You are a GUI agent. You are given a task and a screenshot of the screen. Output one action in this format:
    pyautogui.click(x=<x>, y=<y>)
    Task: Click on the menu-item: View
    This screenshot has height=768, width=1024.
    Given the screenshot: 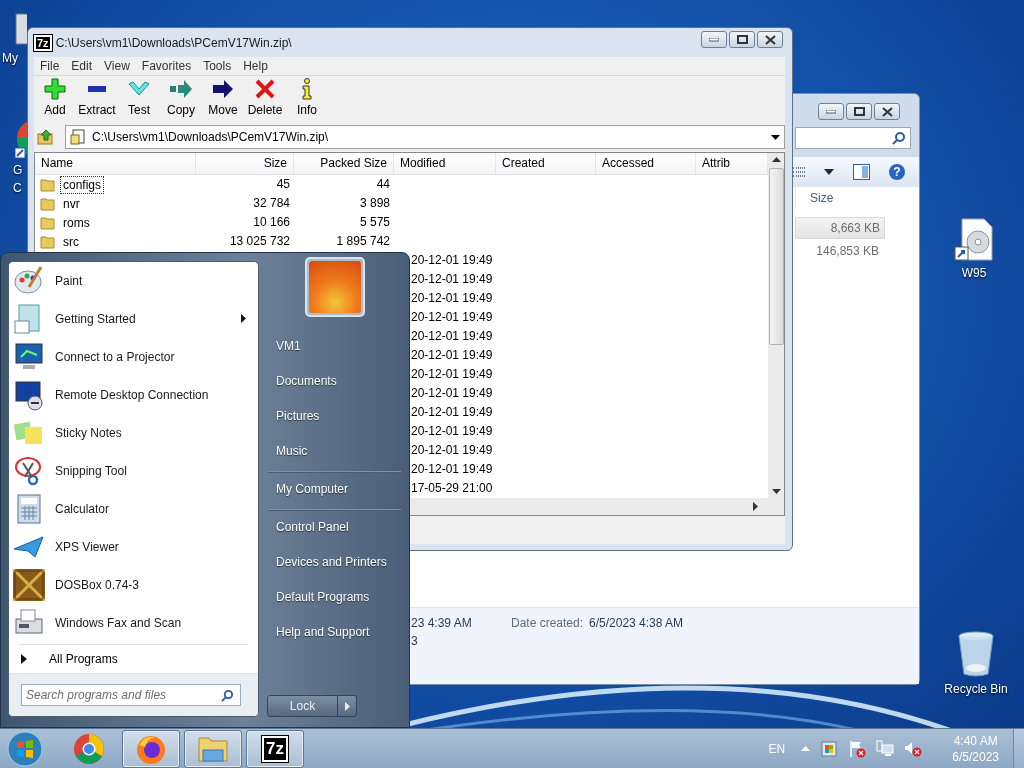 What is the action you would take?
    pyautogui.click(x=117, y=66)
    